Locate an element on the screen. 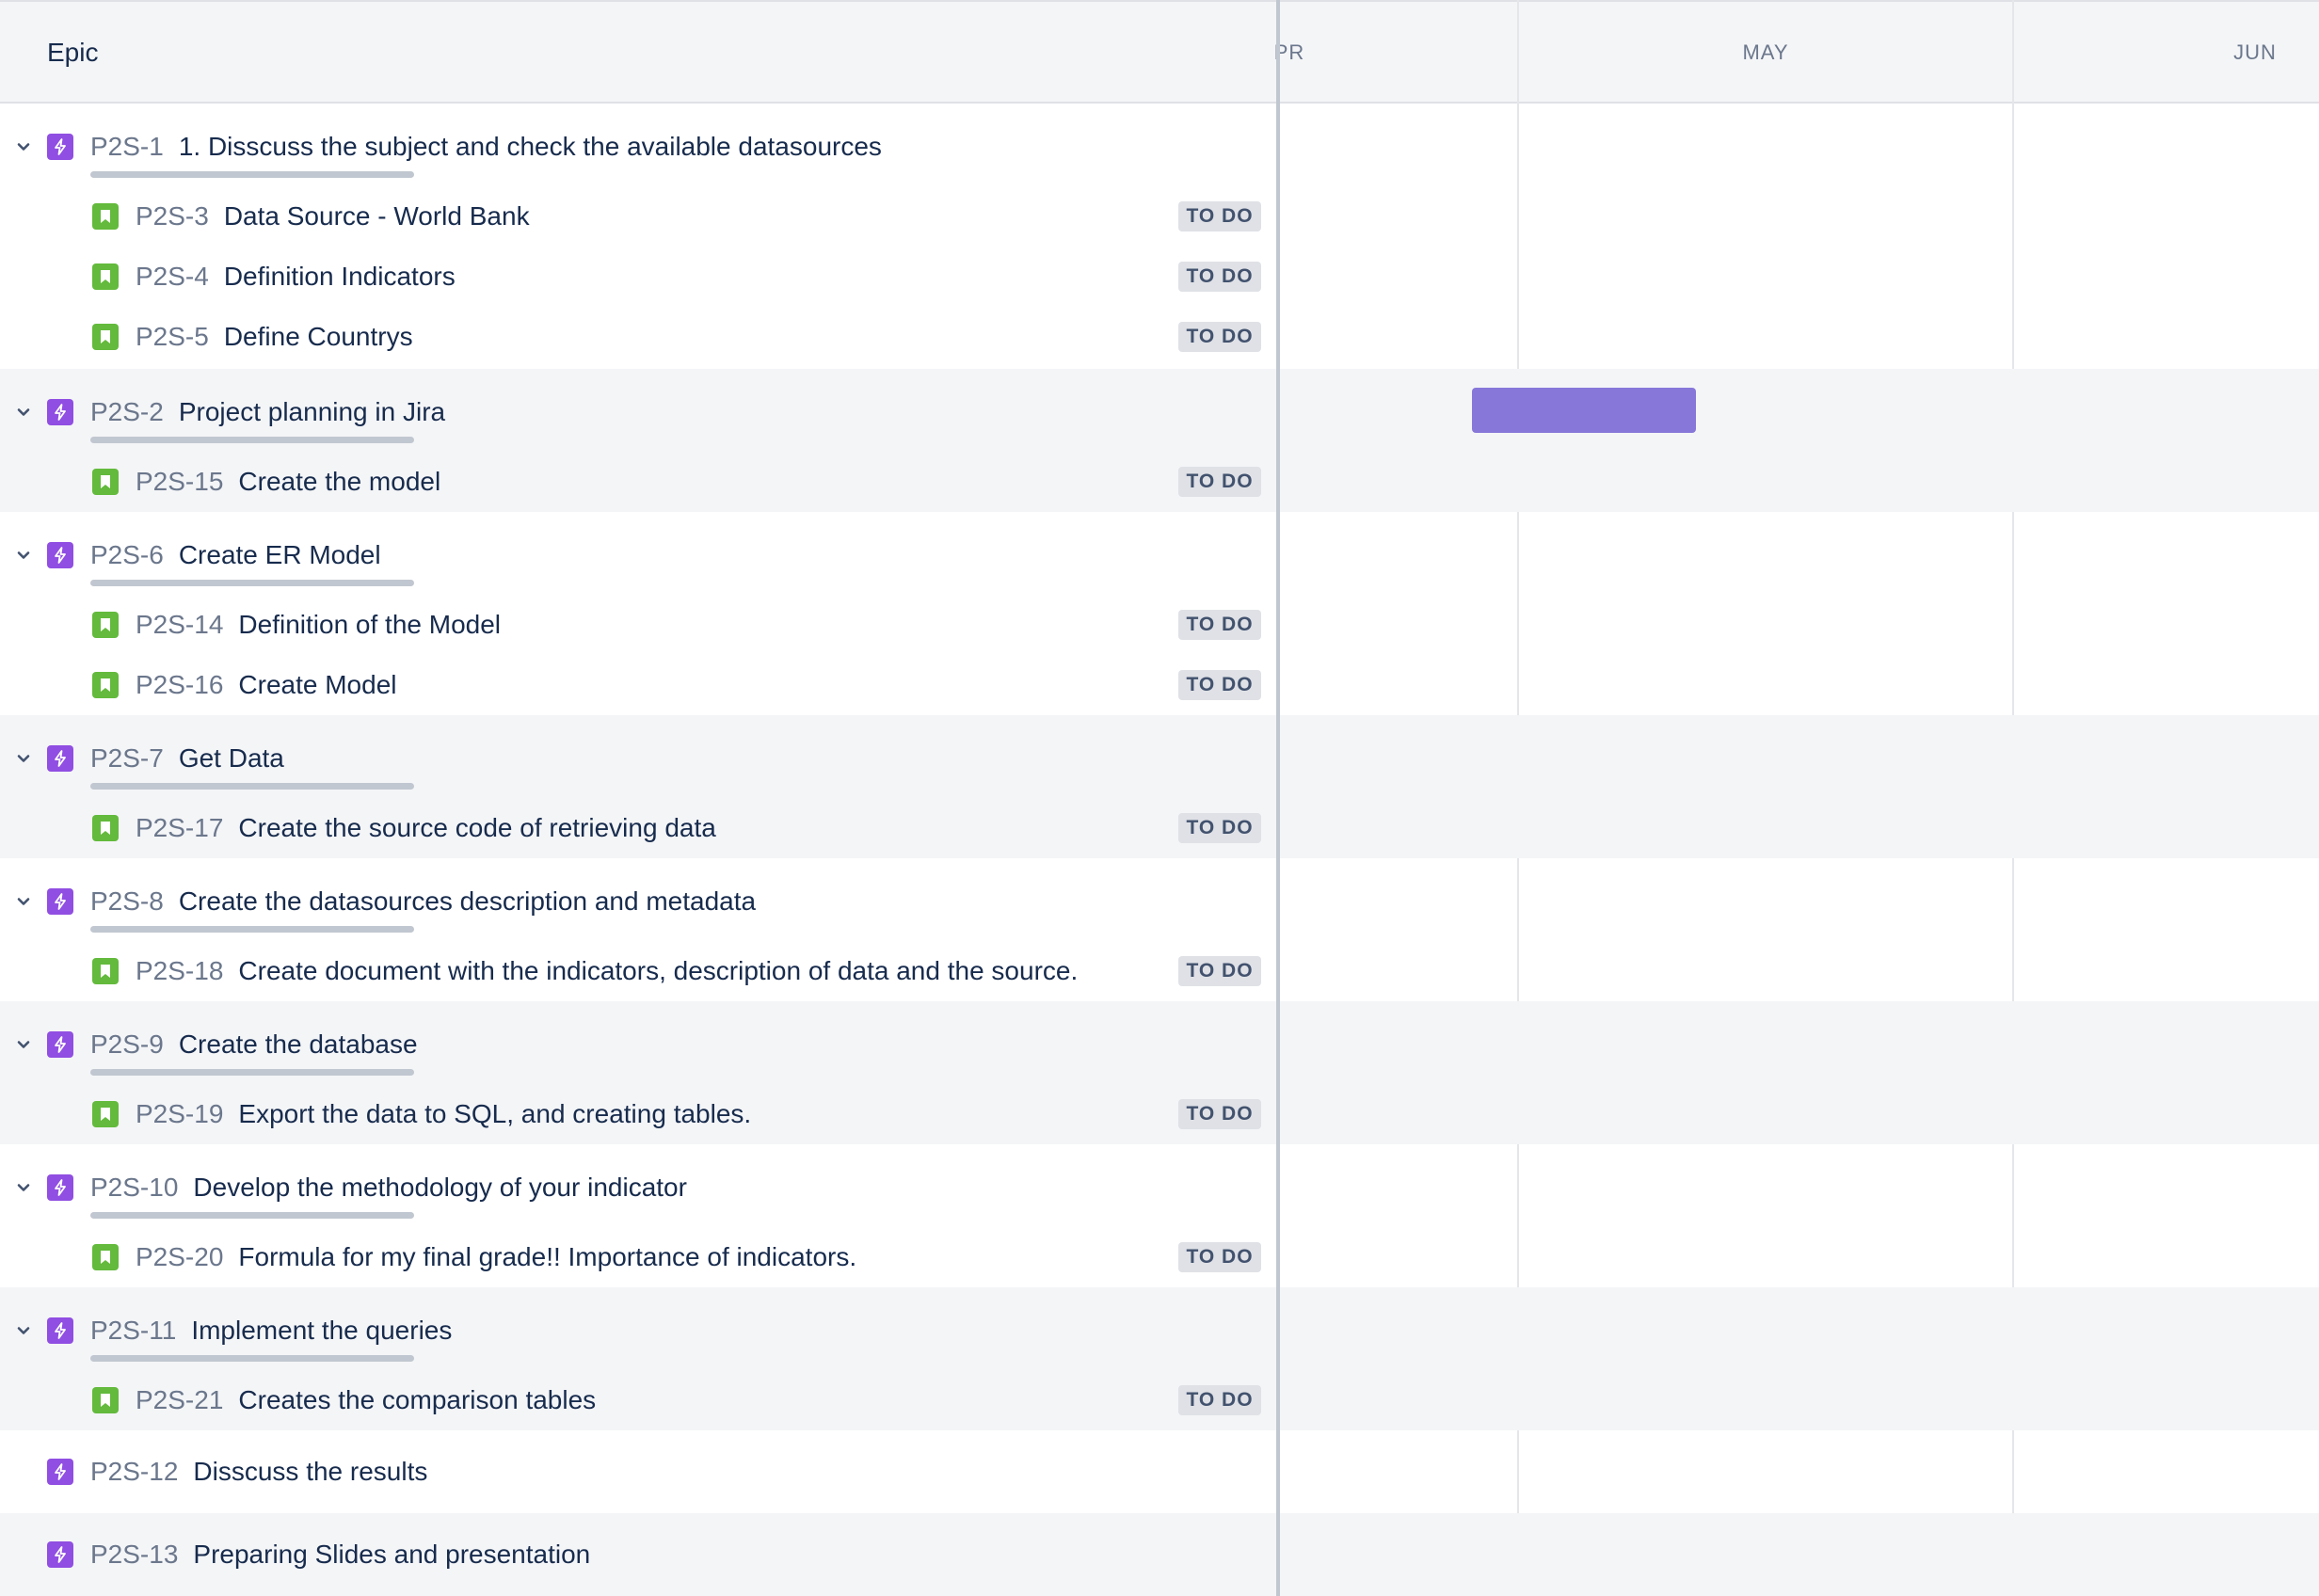  epic-key: P2S-12 is located at coordinates (134, 1472).